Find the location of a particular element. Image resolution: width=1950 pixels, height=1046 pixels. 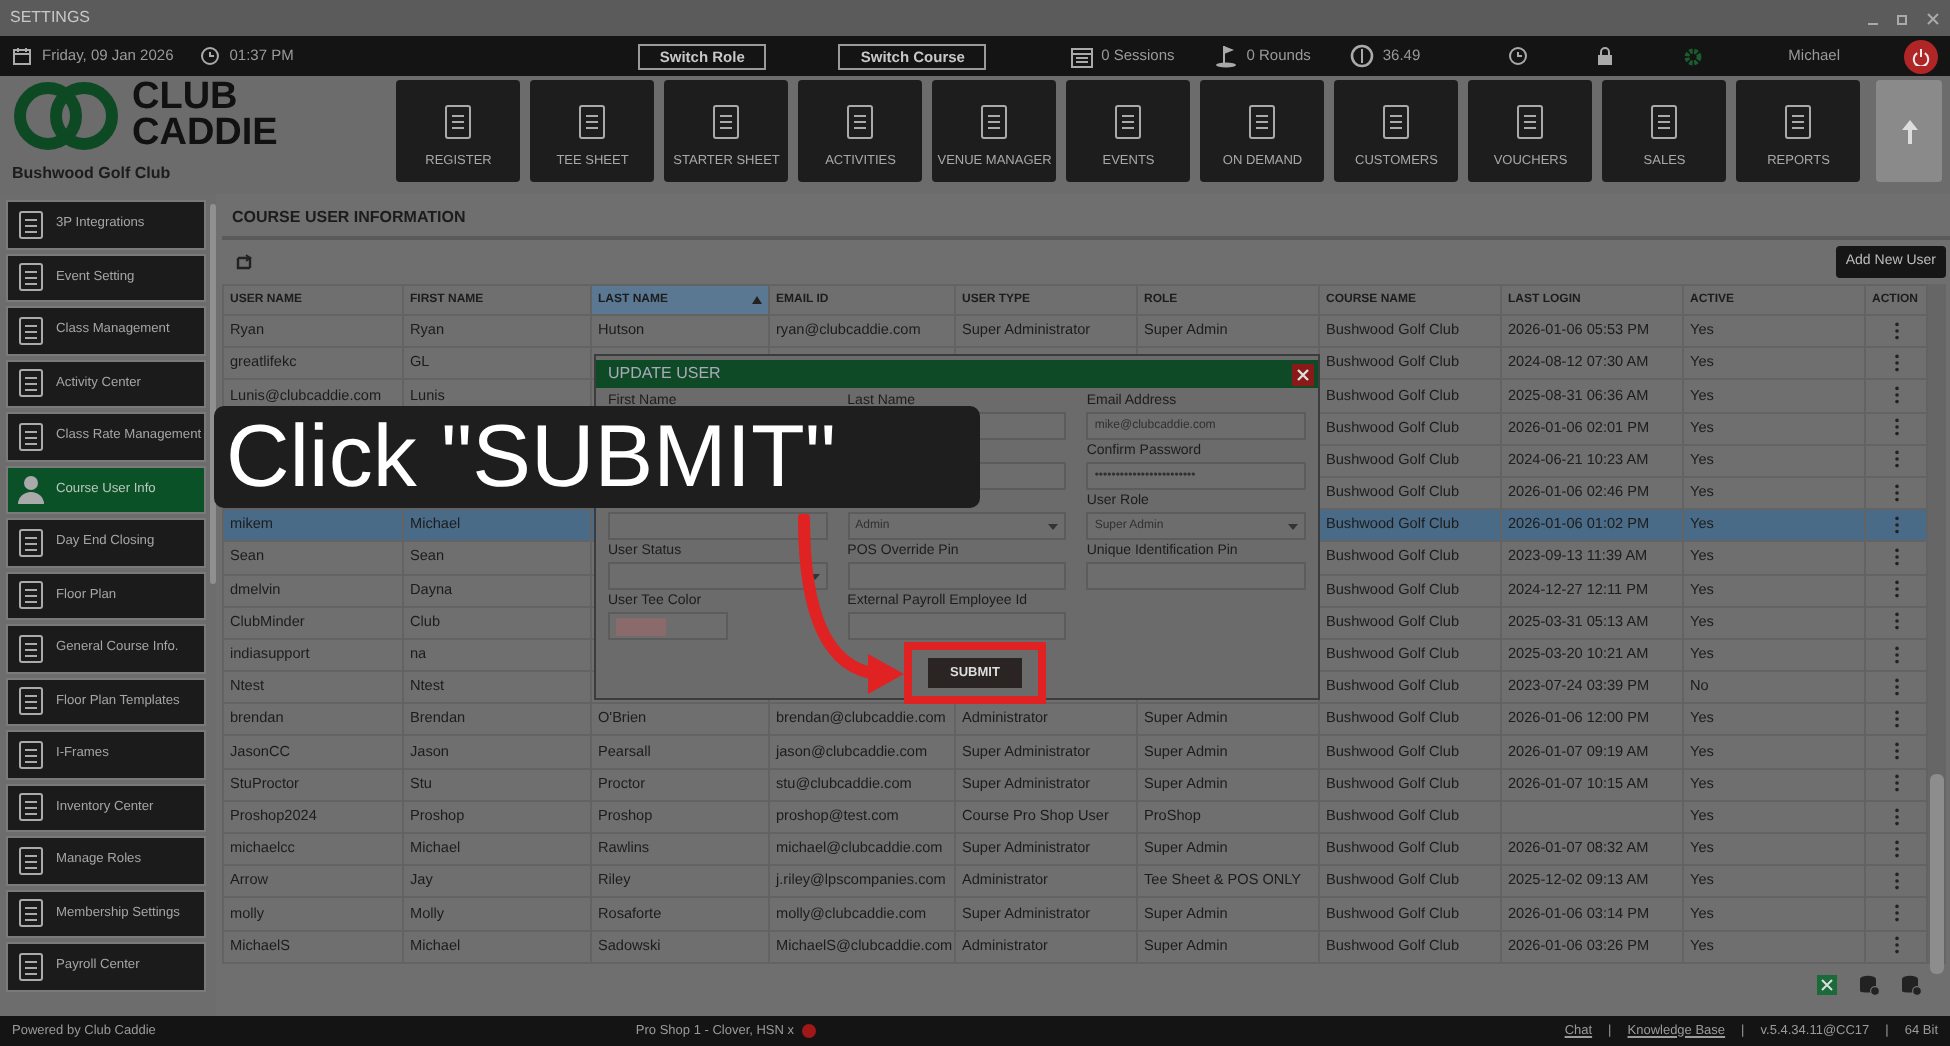

restore-icon is located at coordinates (1903, 18).